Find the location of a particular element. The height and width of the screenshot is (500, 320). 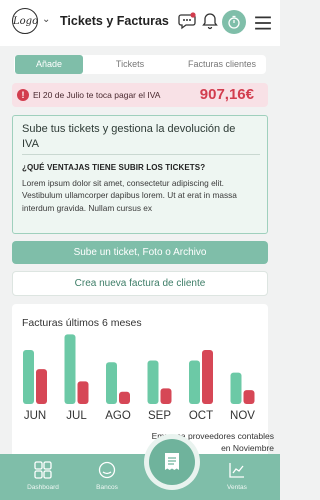

nav-dashboard-label: Dashboard is located at coordinates (43, 487).